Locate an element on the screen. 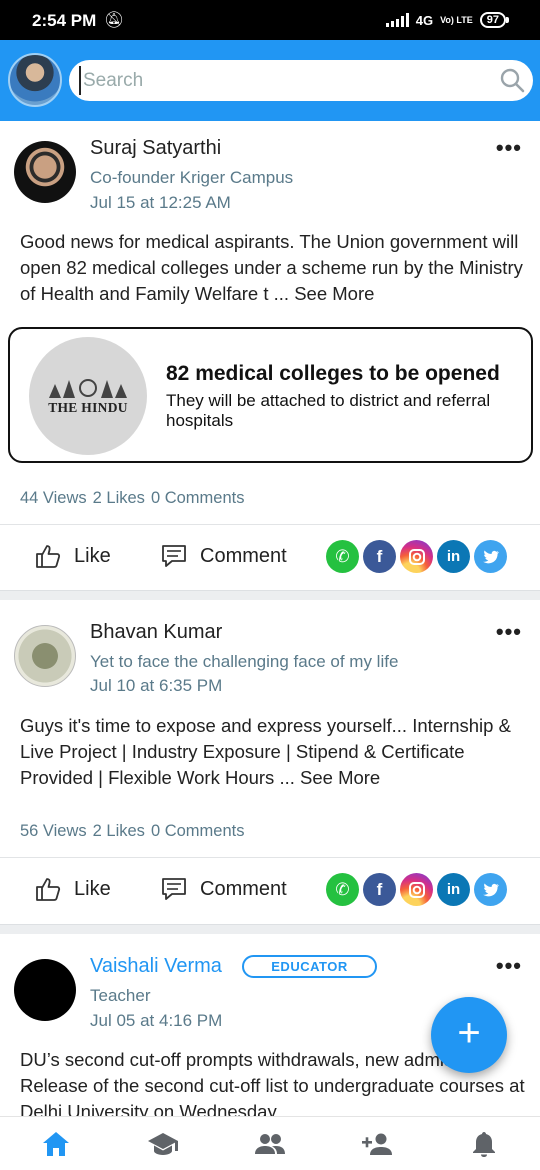  post-stats: 44 Views 2 Likes 0 Comments is located at coordinates (132, 498).